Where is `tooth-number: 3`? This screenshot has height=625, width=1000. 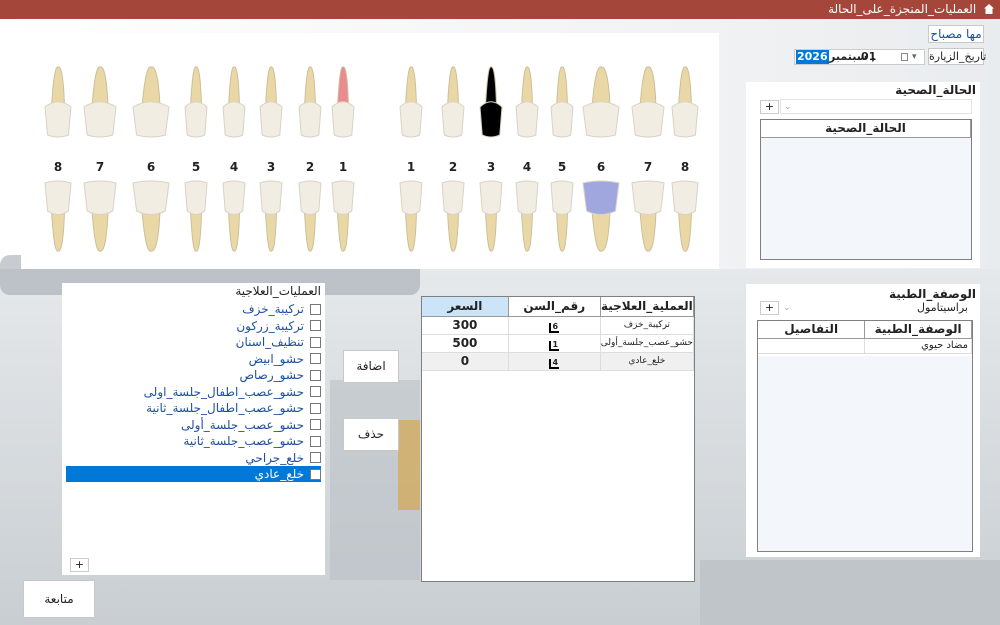 tooth-number: 3 is located at coordinates (271, 167).